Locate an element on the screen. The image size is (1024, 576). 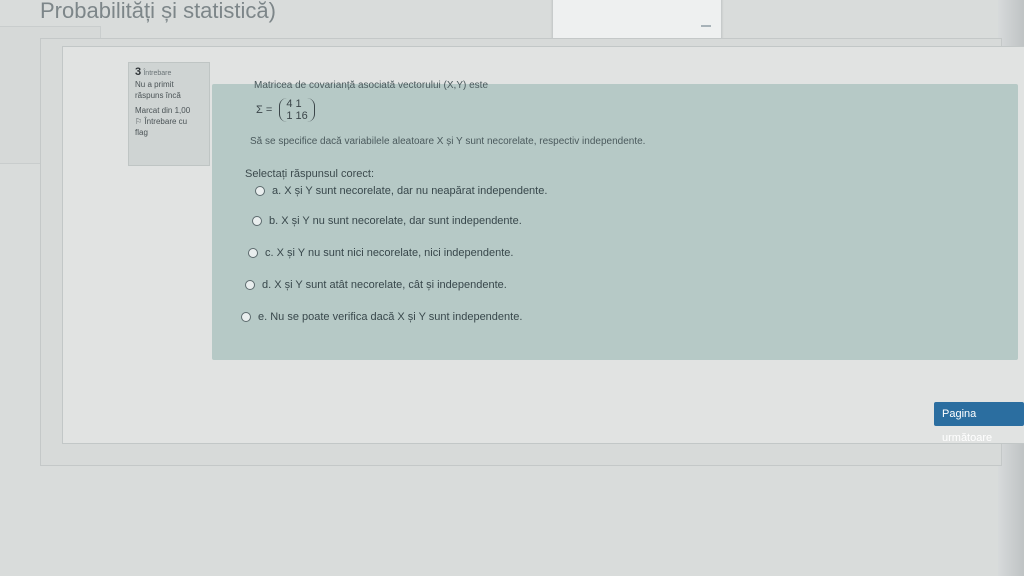
flag-icon: ⚐ is located at coordinates (139, 121).